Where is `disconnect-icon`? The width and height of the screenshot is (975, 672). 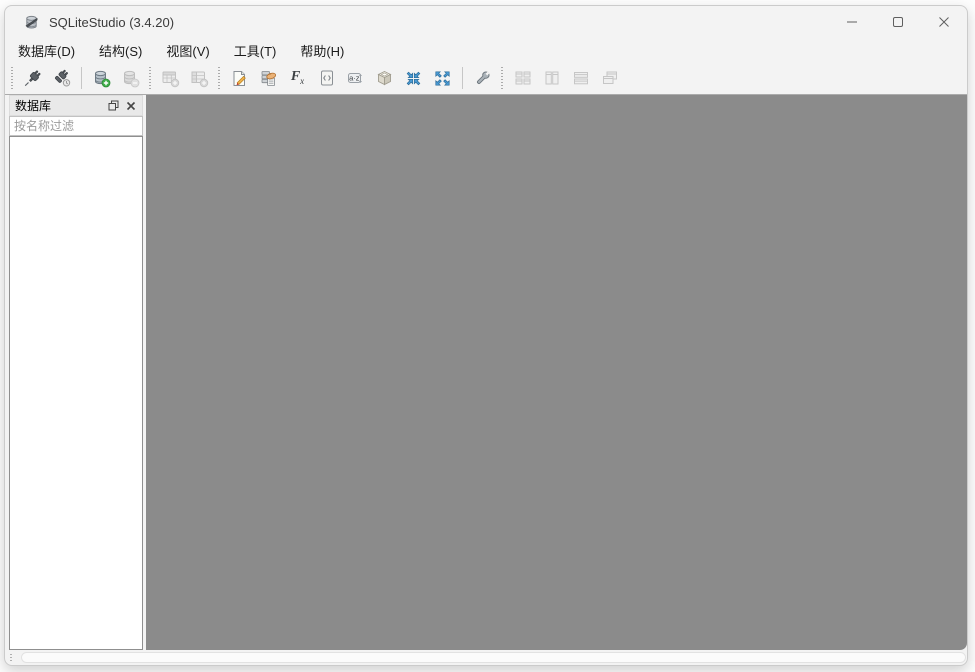 disconnect-icon is located at coordinates (62, 78).